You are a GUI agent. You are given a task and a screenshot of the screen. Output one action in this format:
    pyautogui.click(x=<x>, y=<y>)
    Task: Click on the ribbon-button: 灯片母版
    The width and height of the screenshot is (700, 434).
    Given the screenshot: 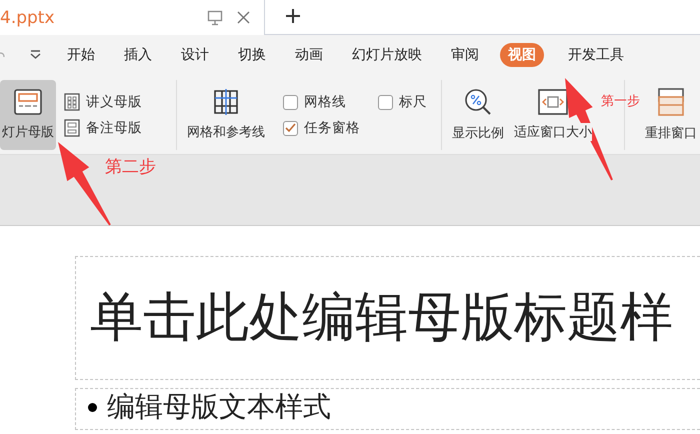 What is the action you would take?
    pyautogui.click(x=28, y=115)
    